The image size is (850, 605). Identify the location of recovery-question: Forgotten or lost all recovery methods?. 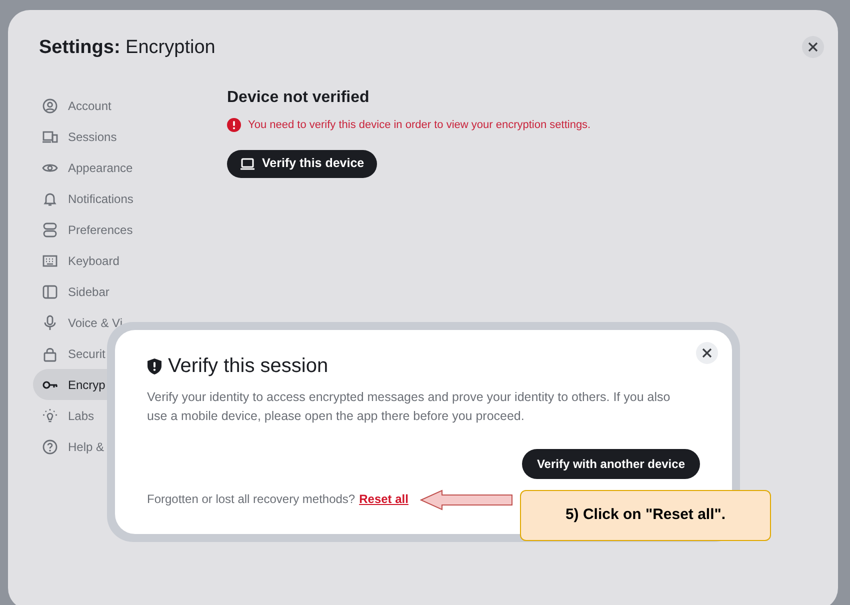
(251, 499).